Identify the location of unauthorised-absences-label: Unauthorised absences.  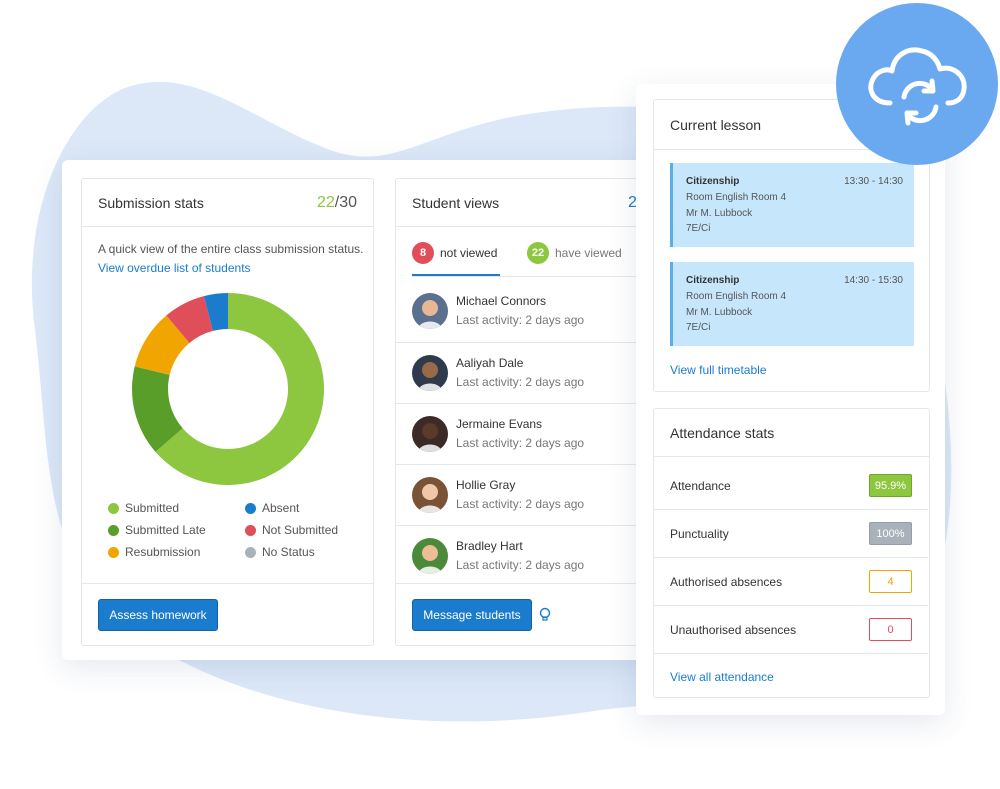
(733, 630).